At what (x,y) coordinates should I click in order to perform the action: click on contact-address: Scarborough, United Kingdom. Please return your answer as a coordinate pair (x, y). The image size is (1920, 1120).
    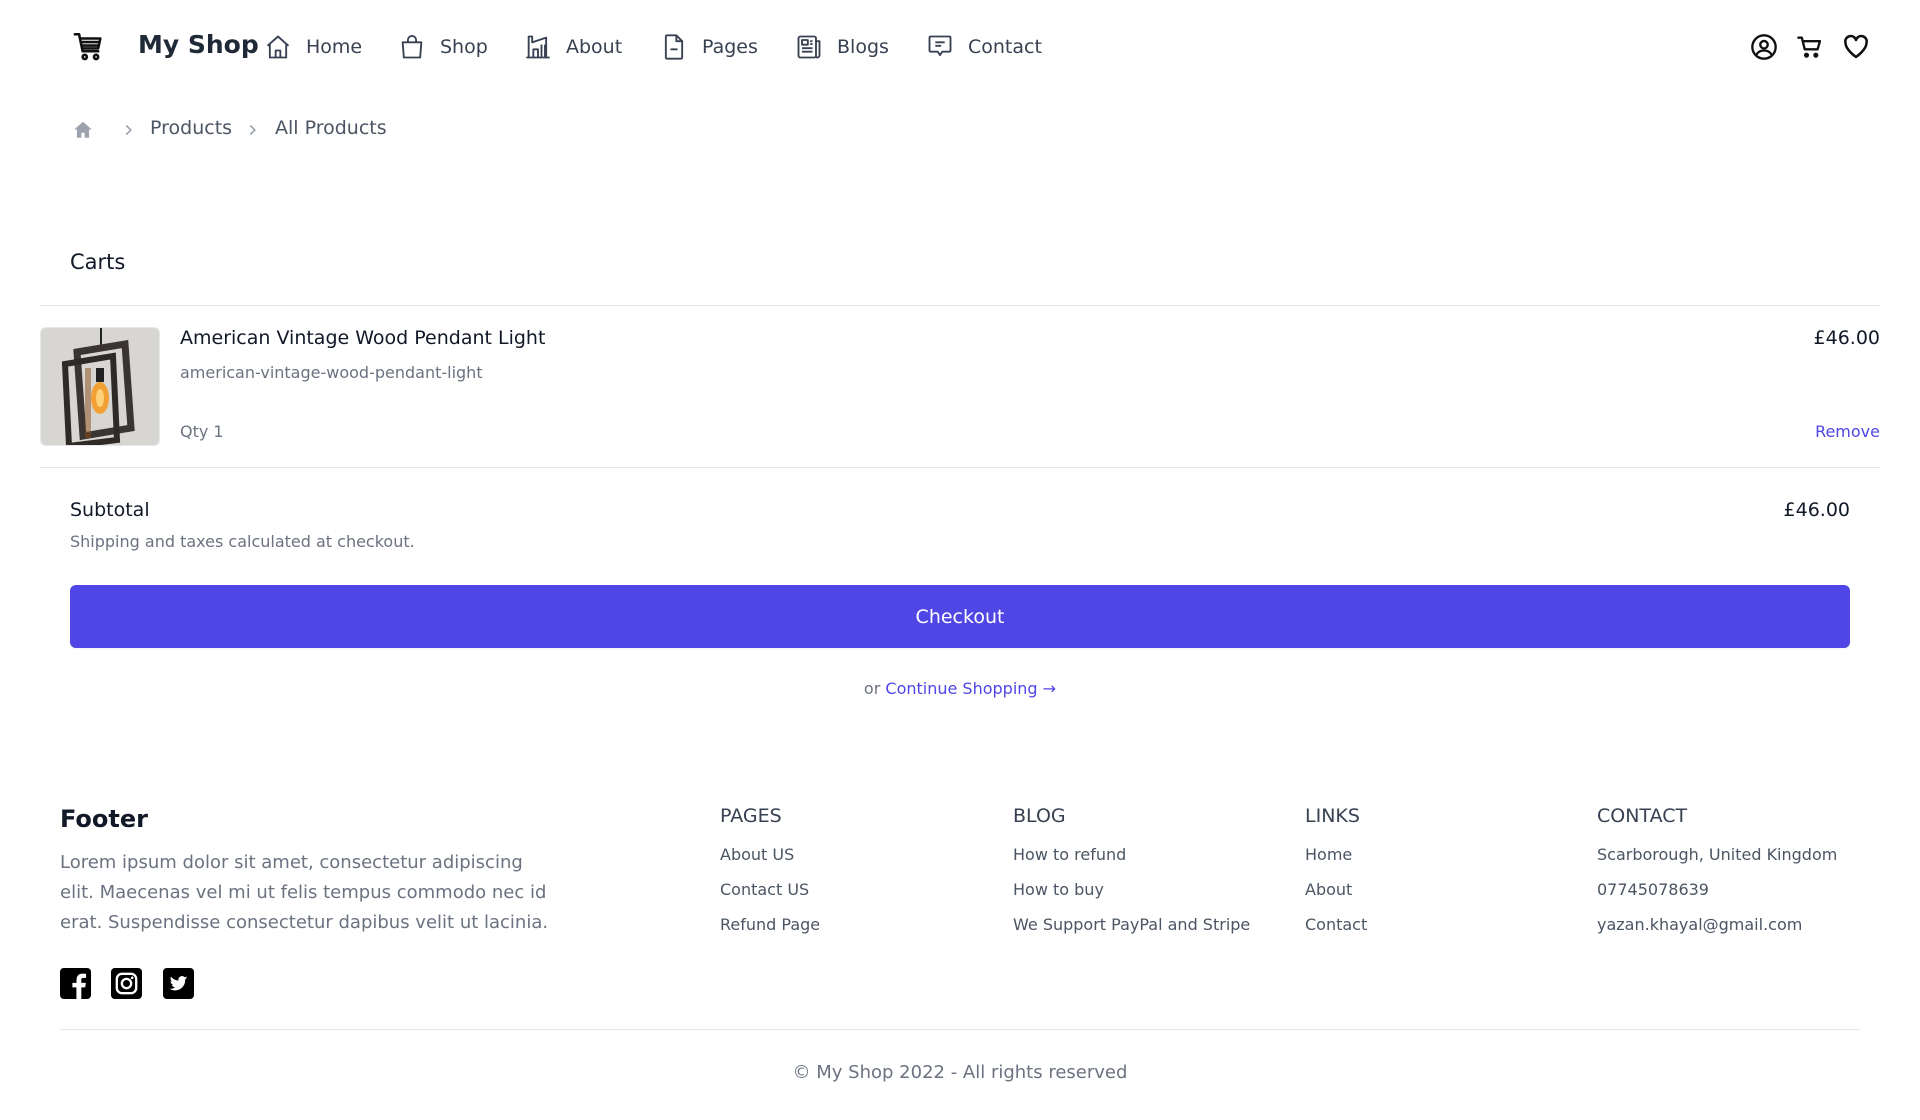
    Looking at the image, I should click on (1717, 854).